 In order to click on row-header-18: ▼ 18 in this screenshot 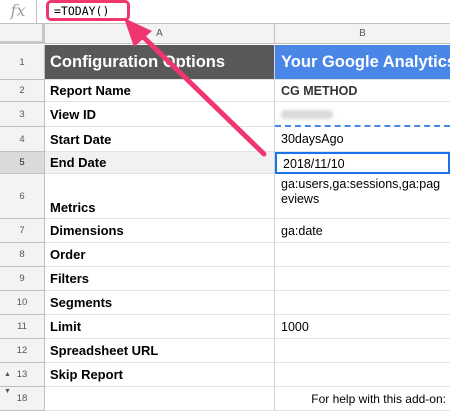, I will do `click(22, 399)`.